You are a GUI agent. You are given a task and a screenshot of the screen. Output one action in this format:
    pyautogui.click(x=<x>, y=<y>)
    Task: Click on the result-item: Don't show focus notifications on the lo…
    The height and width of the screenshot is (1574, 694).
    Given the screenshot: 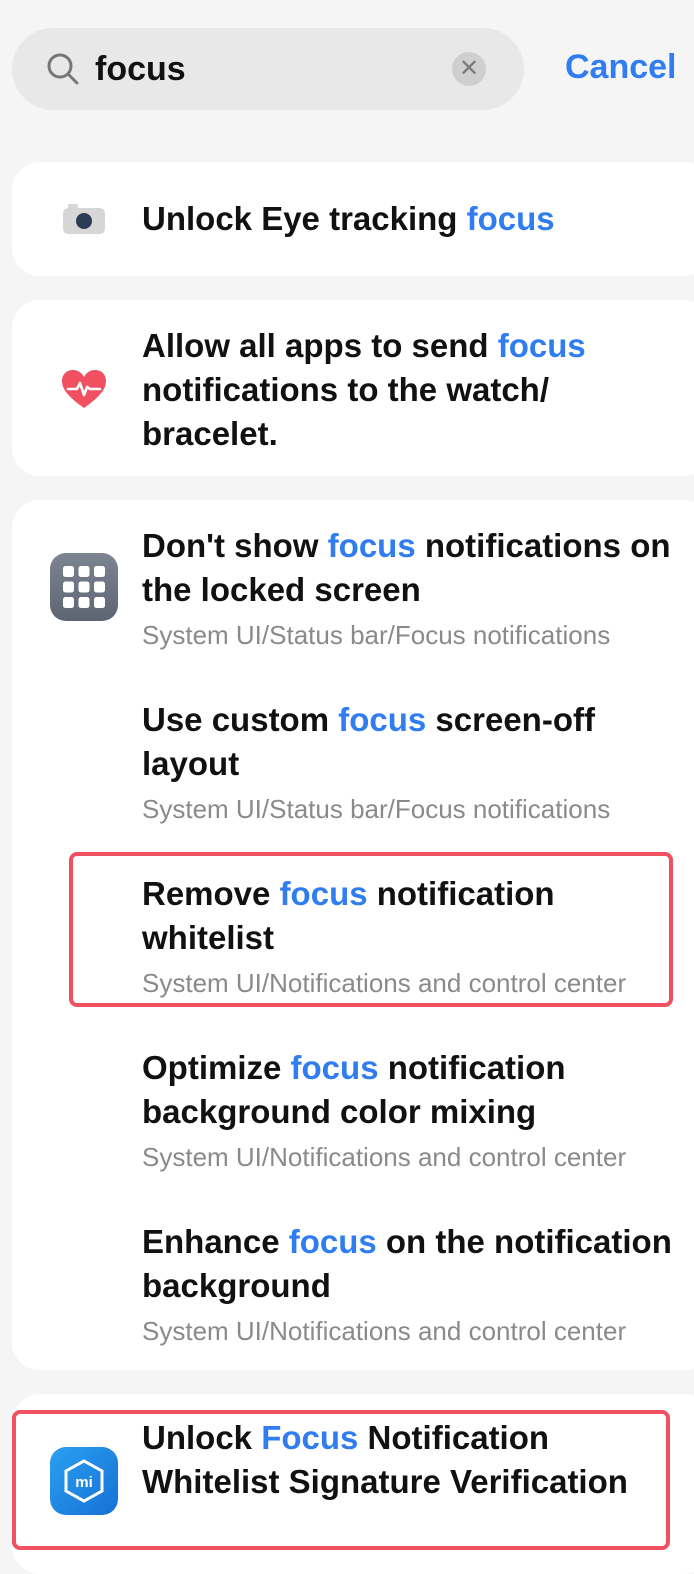 What is the action you would take?
    pyautogui.click(x=353, y=586)
    